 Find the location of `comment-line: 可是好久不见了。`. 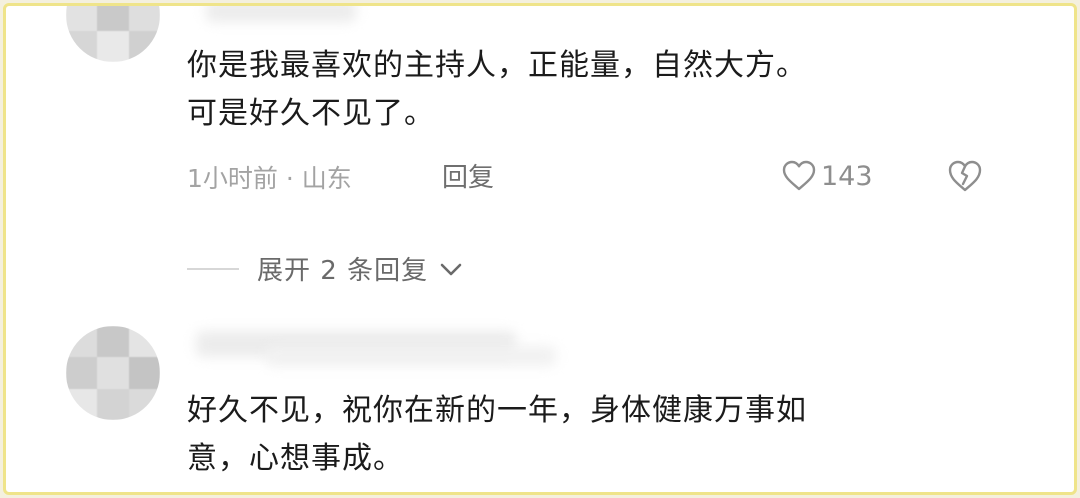

comment-line: 可是好久不见了。 is located at coordinates (311, 113).